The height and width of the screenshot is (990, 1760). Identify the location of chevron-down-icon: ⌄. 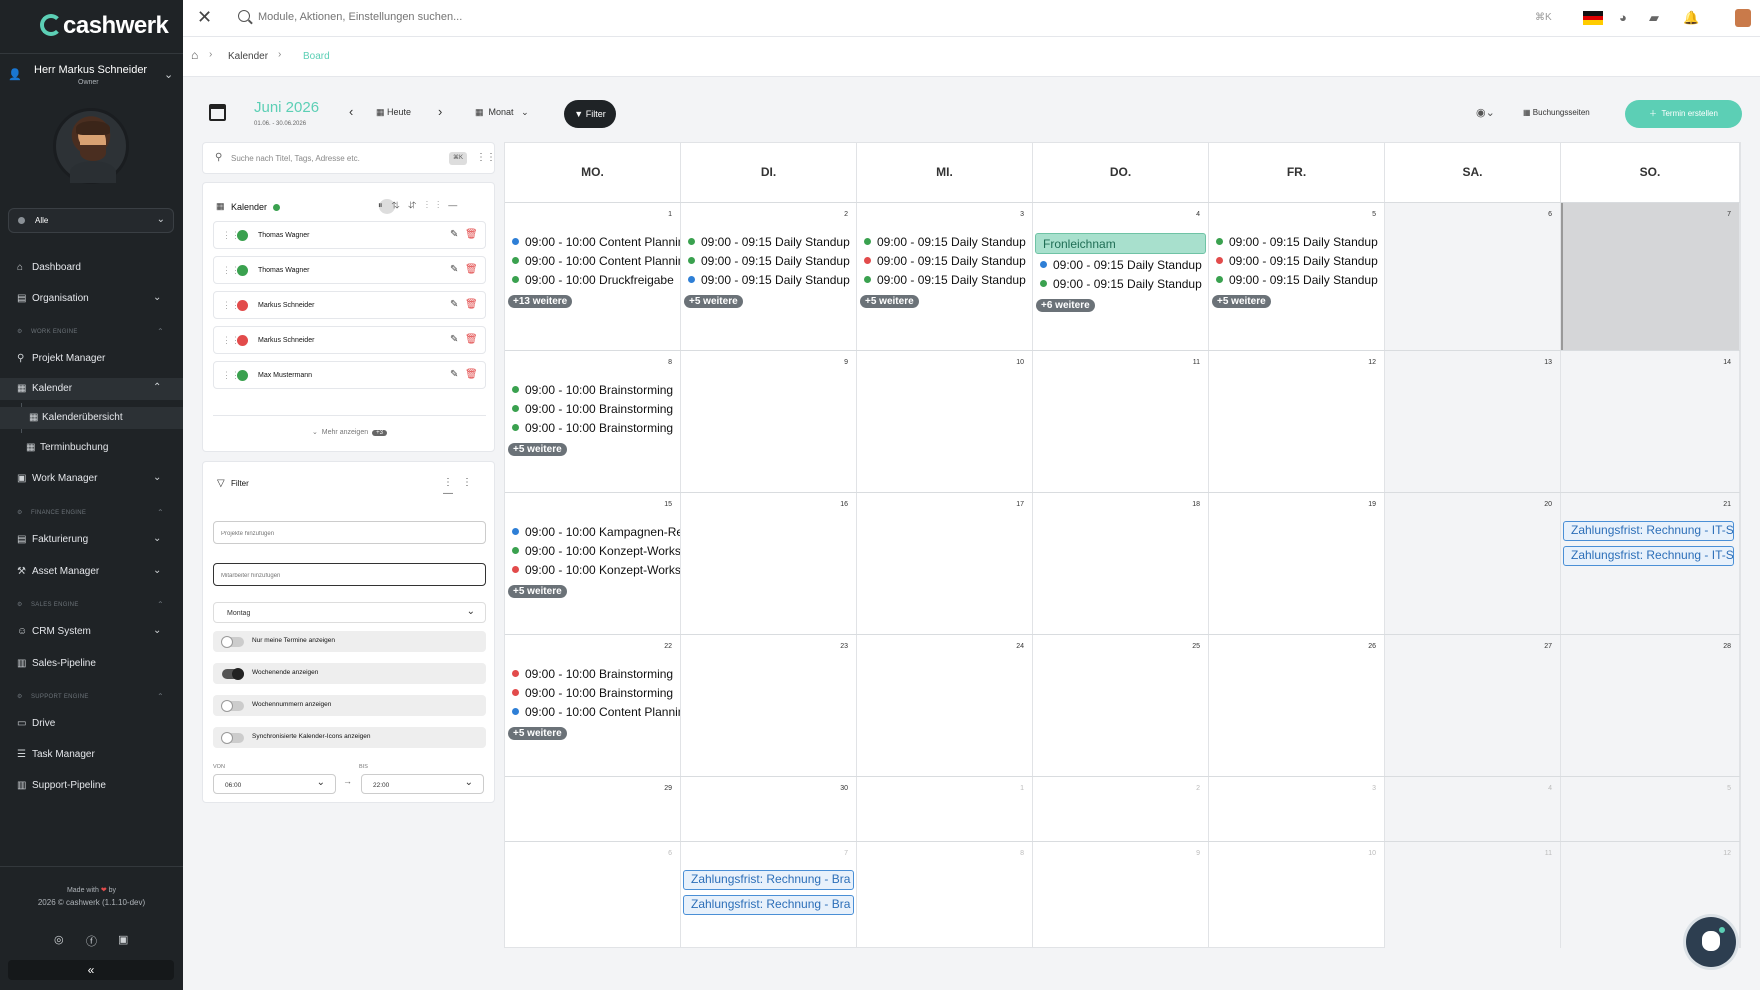
(168, 74).